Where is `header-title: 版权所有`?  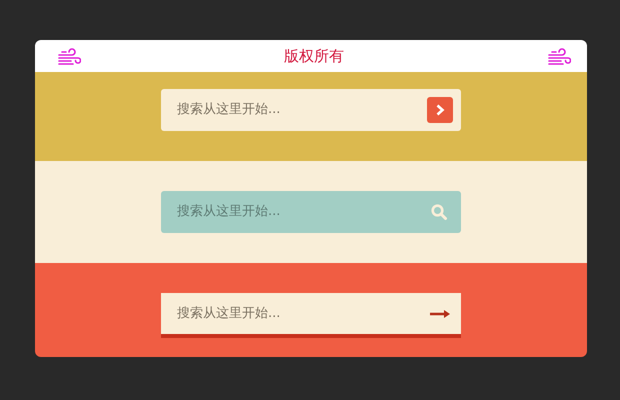
header-title: 版权所有 is located at coordinates (314, 56).